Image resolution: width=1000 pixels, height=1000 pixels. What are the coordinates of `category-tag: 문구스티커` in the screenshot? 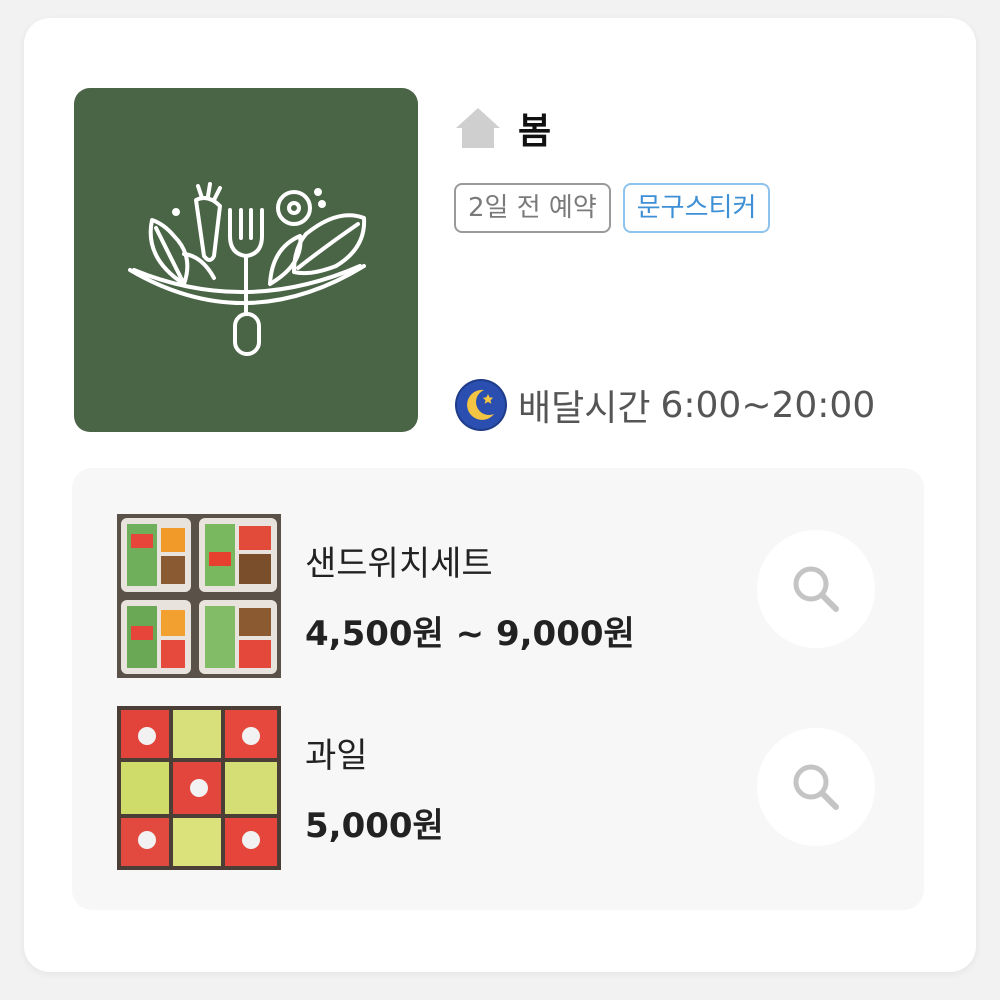 It's located at (696, 208).